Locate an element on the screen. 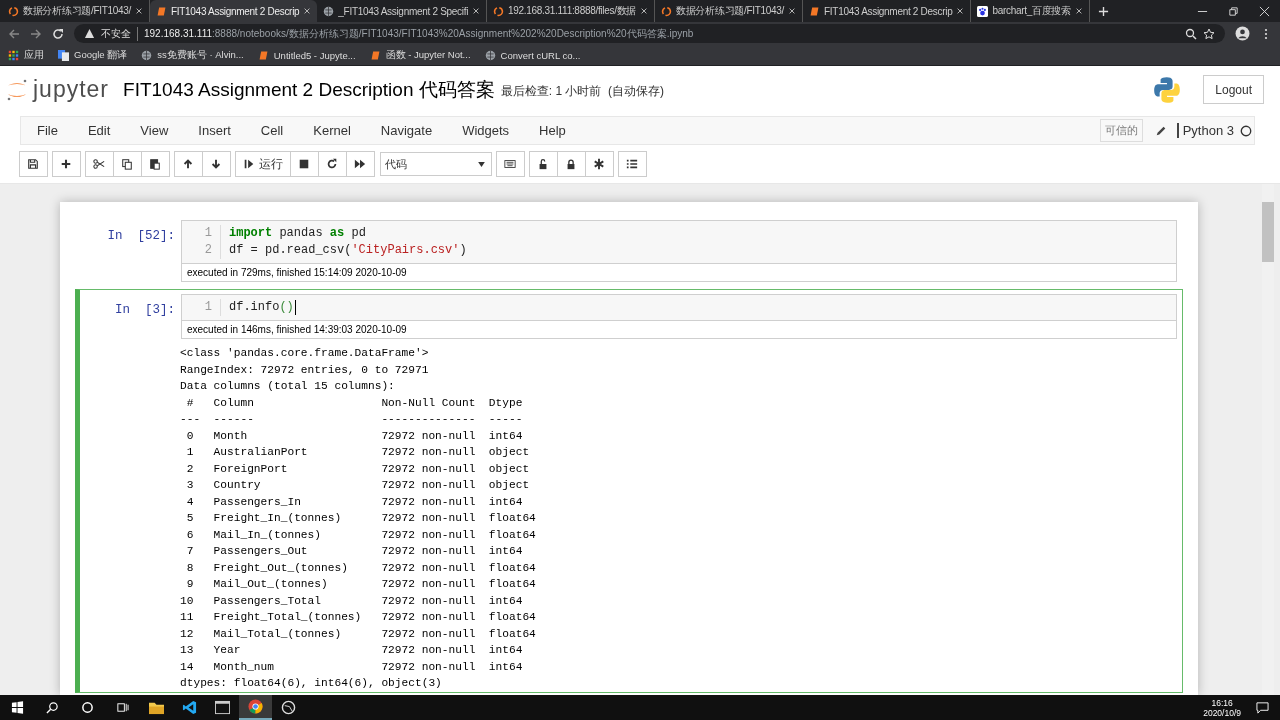 Image resolution: width=1280 pixels, height=720 pixels. task-view-icon is located at coordinates (122, 707).